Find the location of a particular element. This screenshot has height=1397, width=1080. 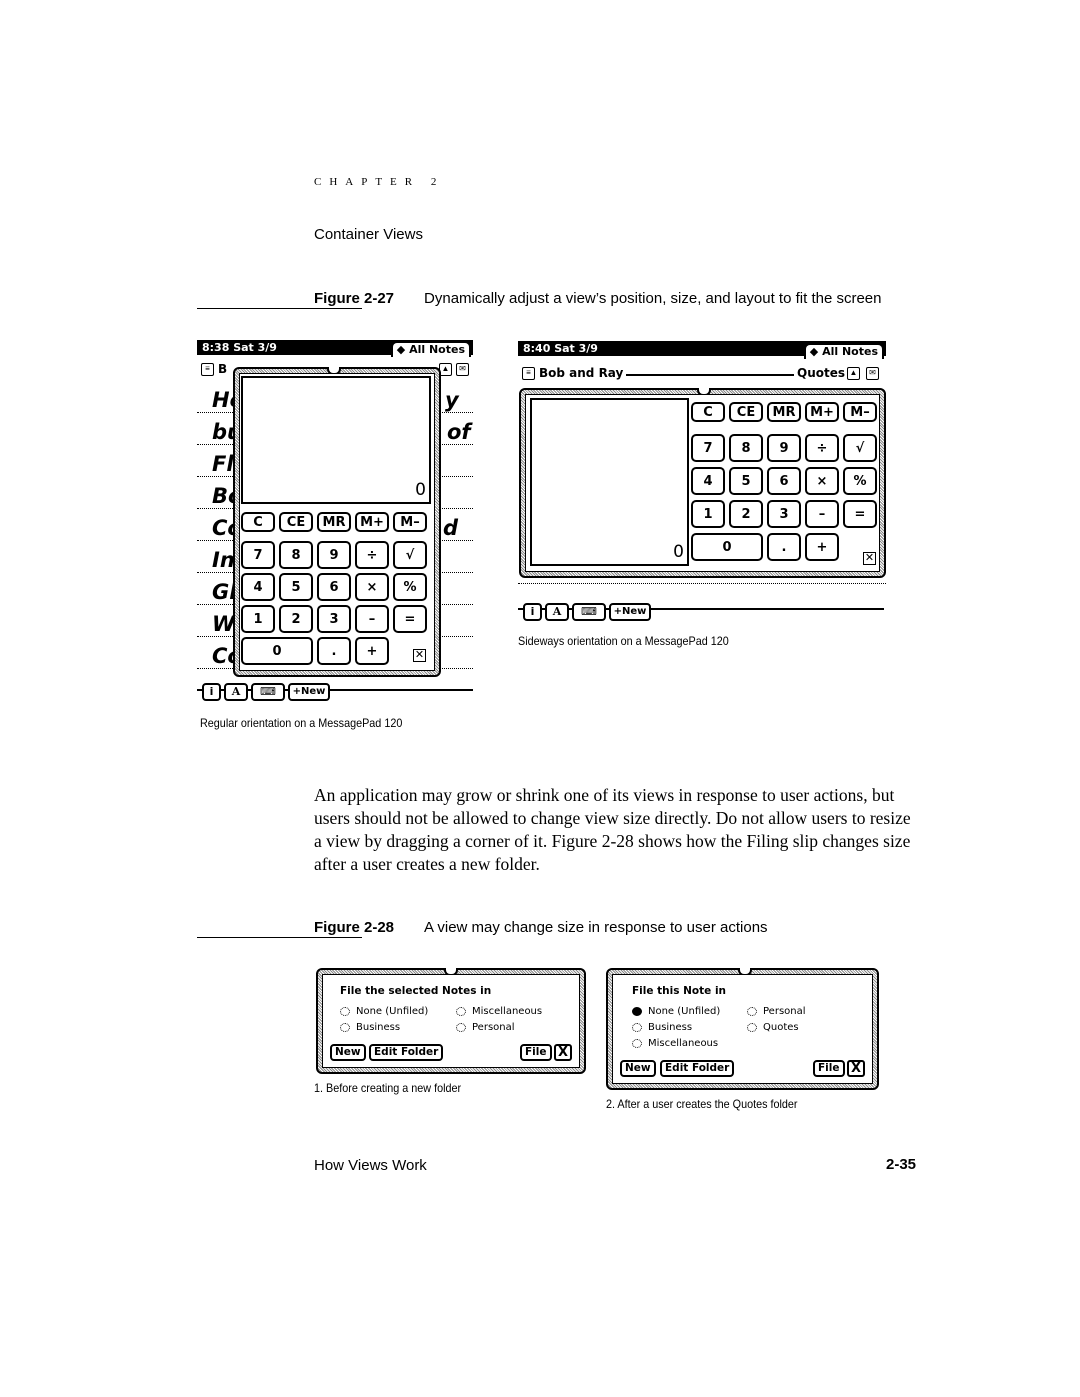

folder-up-icon: ▲ is located at coordinates (853, 373).